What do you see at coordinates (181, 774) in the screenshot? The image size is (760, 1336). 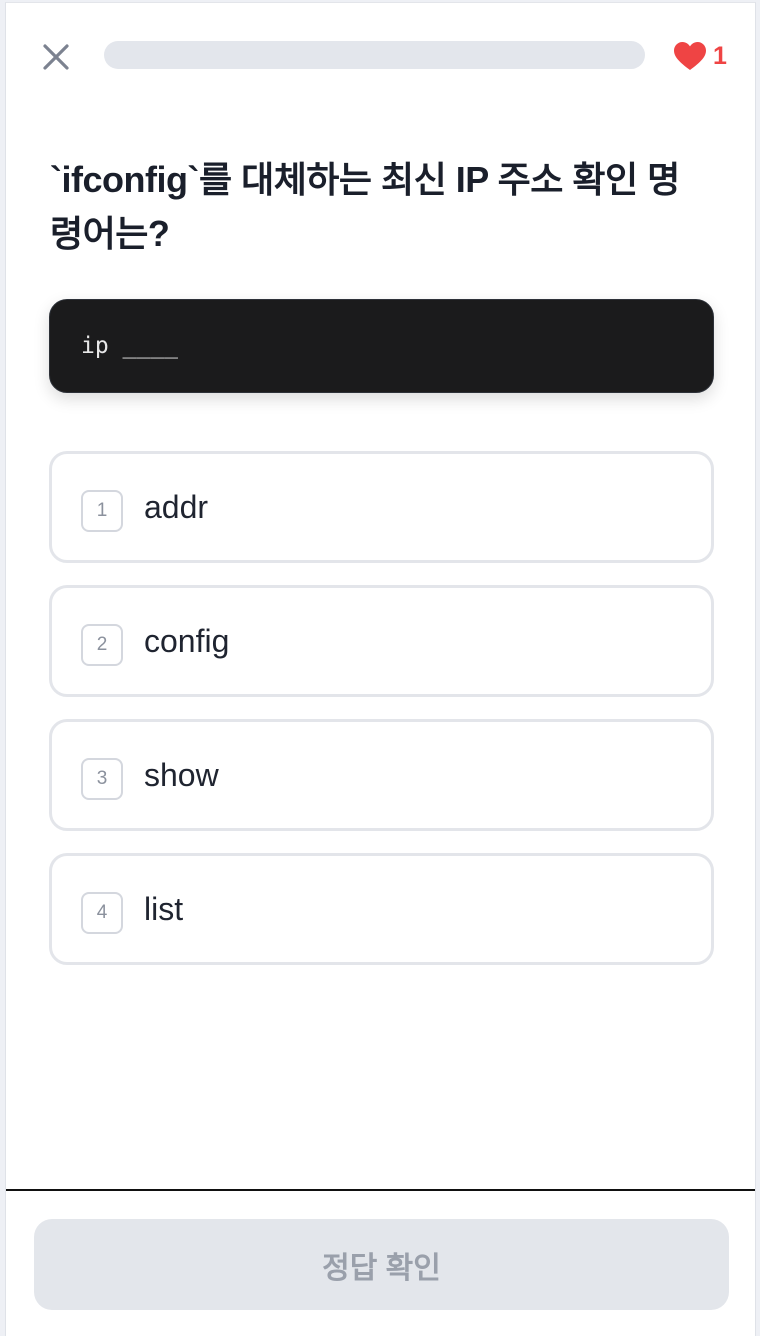 I see `option-label: show` at bounding box center [181, 774].